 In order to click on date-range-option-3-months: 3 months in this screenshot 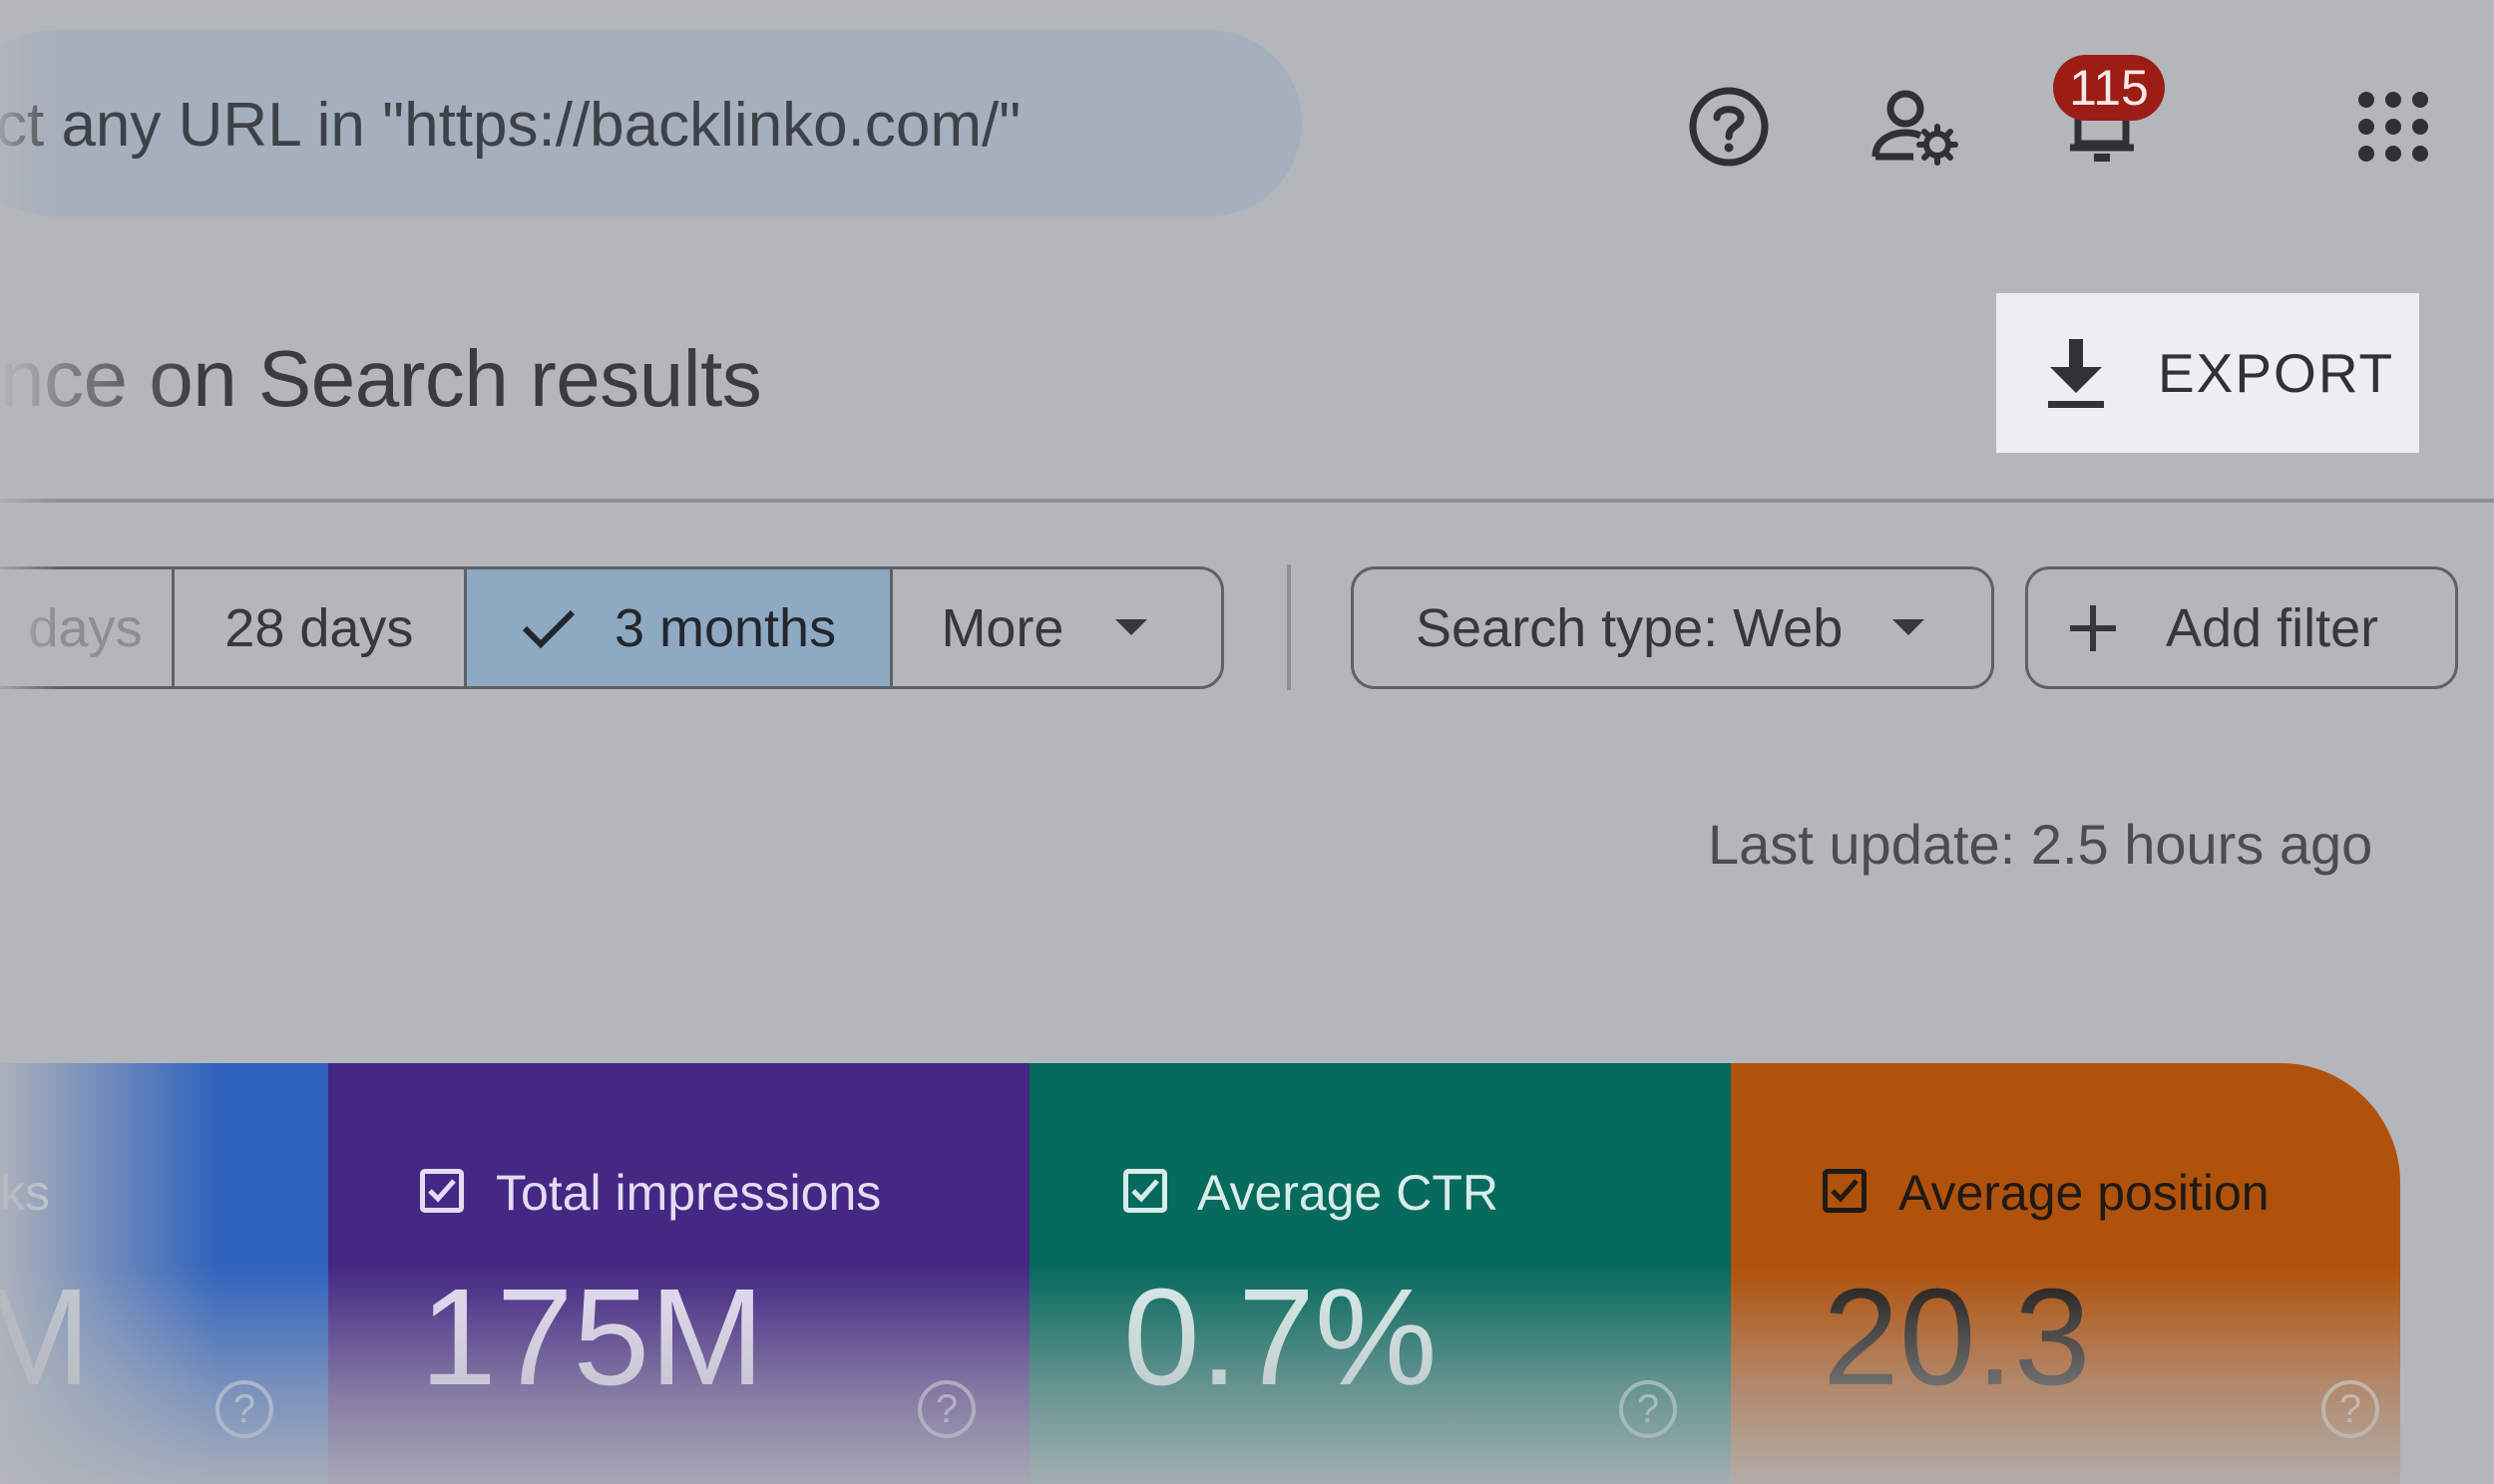, I will do `click(680, 627)`.